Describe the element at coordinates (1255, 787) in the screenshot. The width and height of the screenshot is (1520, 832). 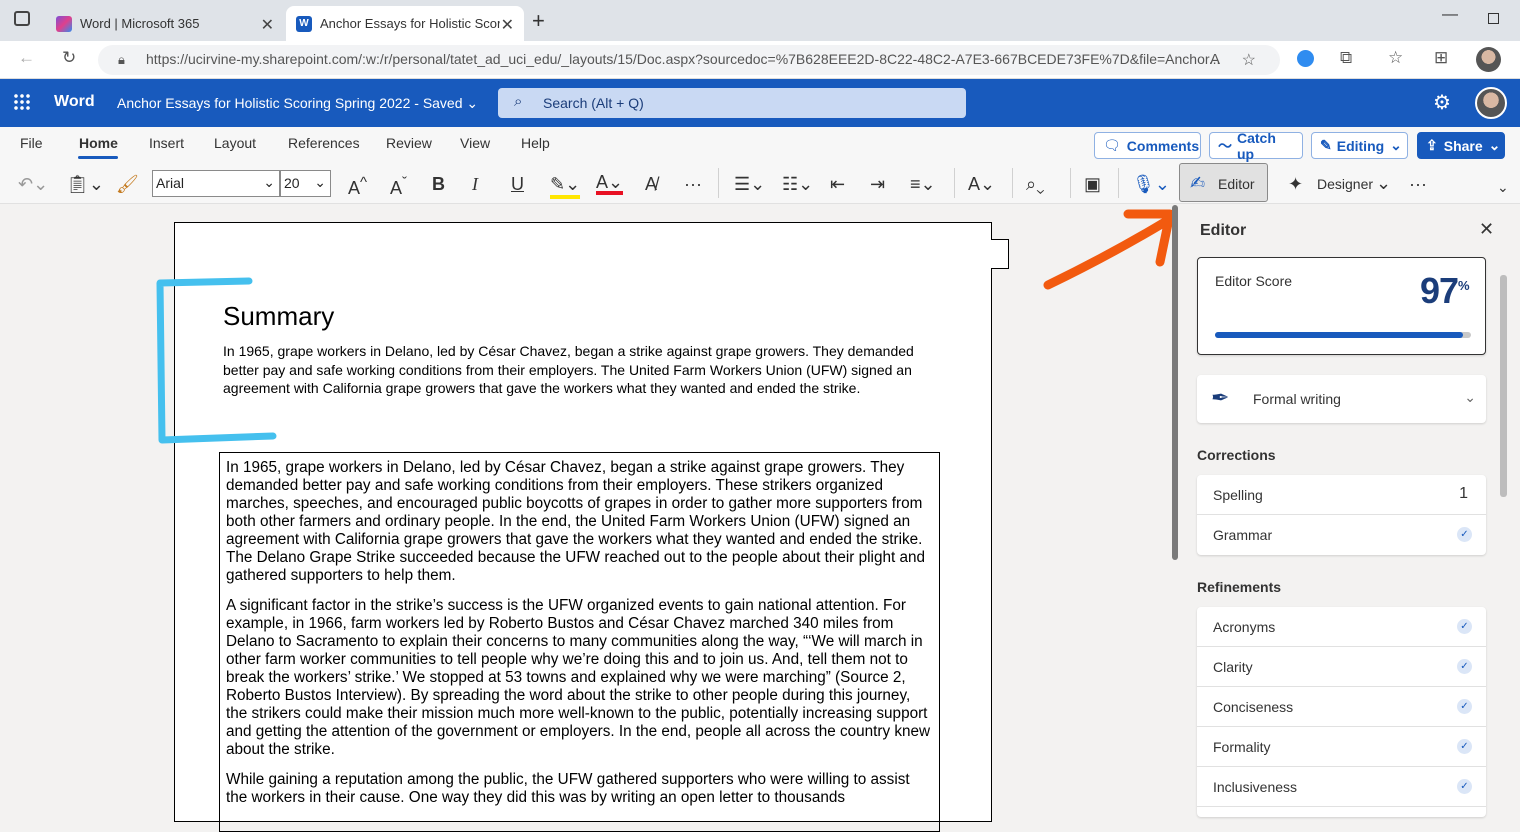
I see `refinement-label: Inclusiveness` at that location.